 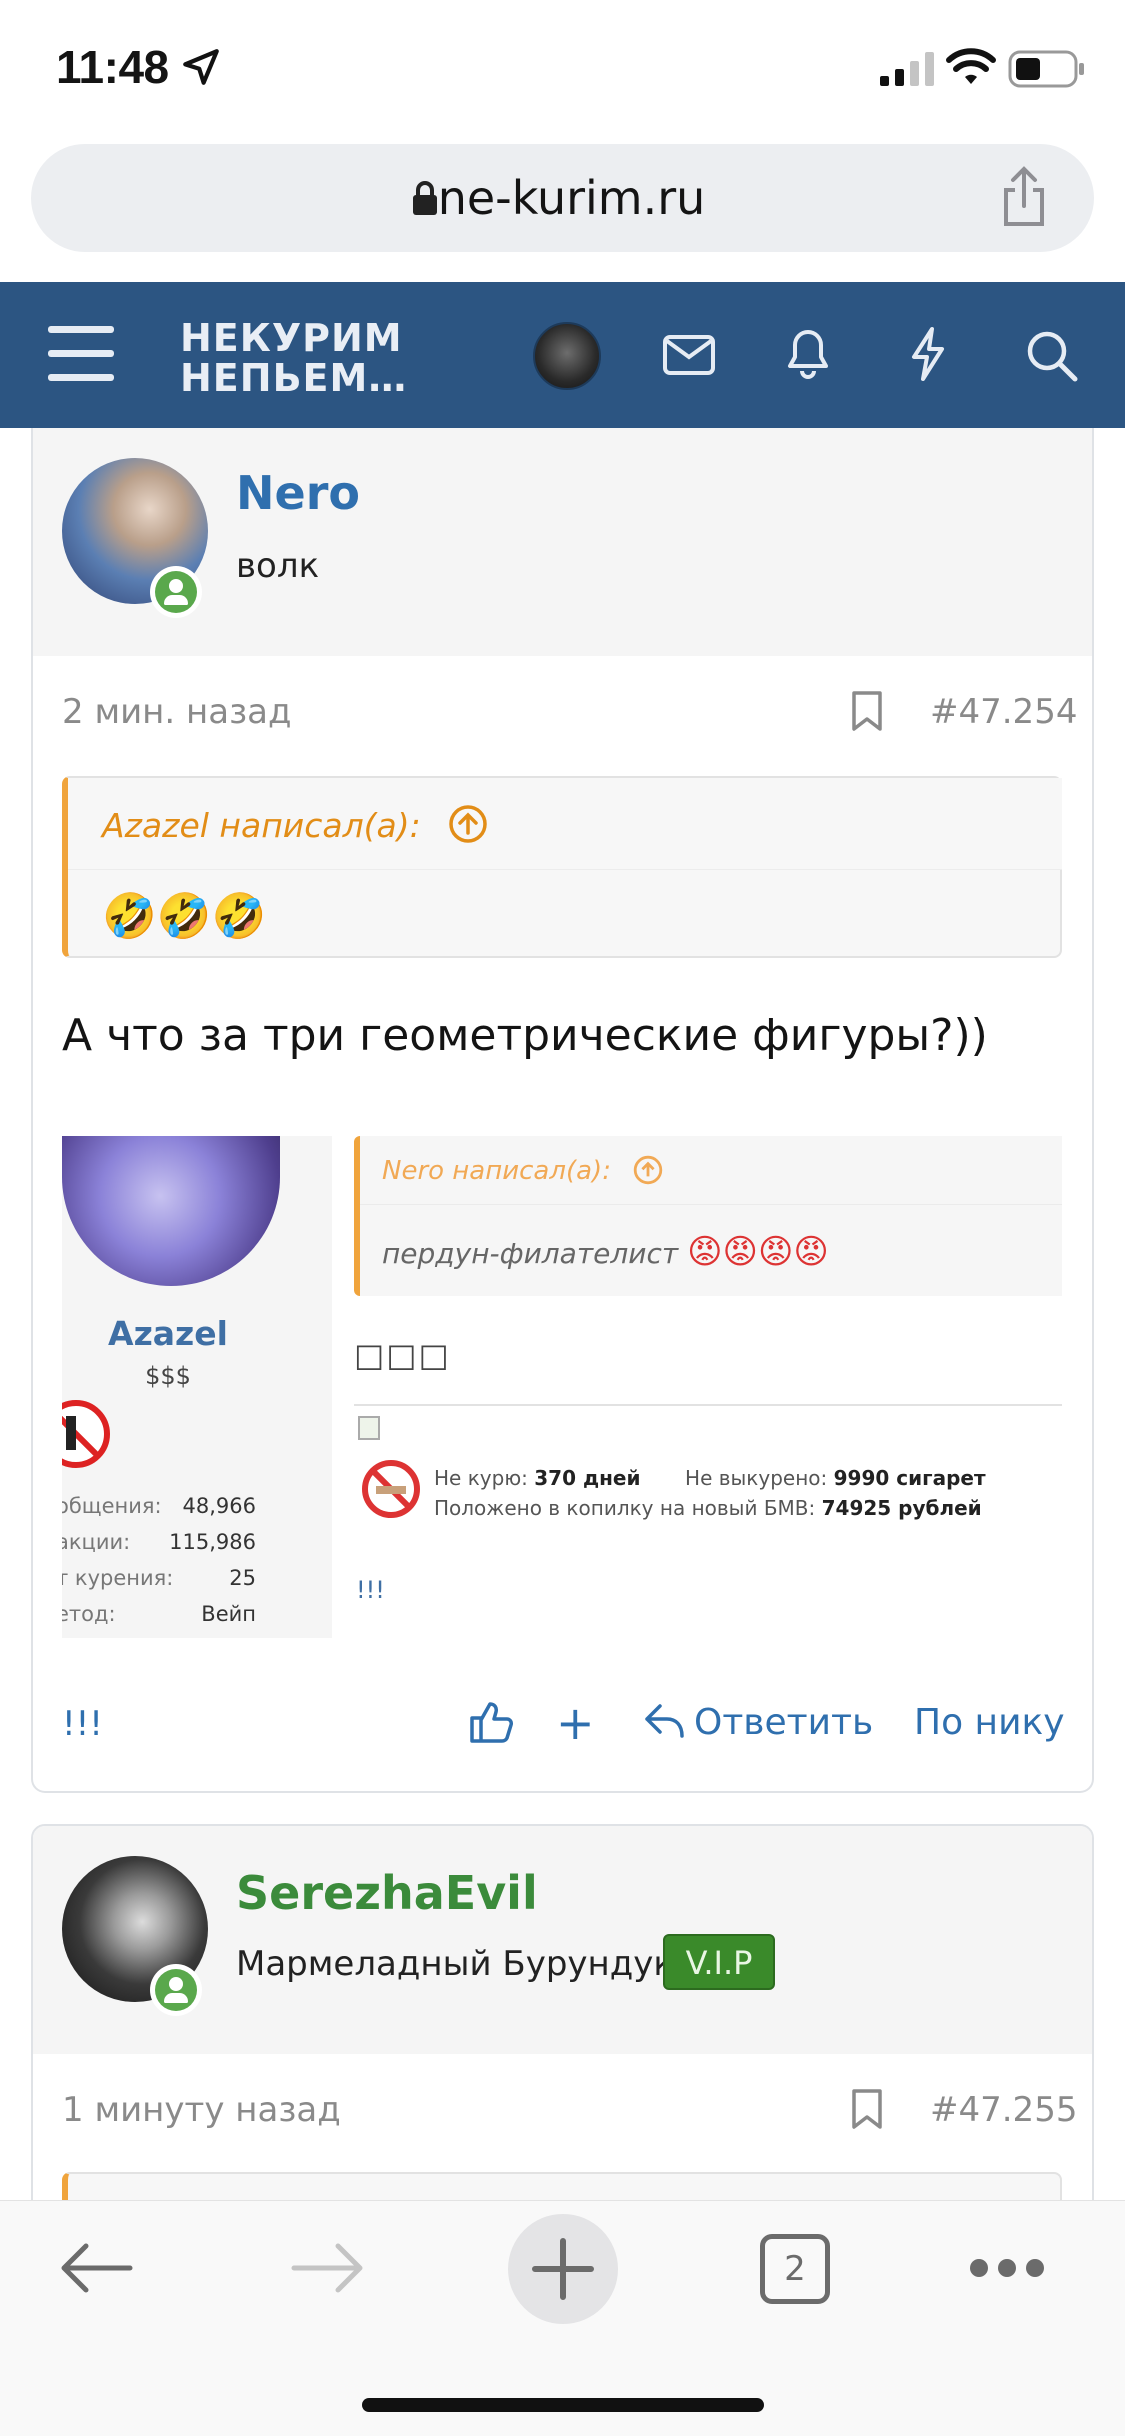 I want to click on tabs-count: 2, so click(x=795, y=2269).